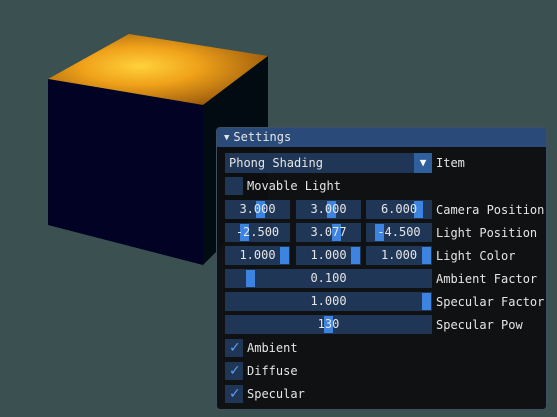 This screenshot has width=557, height=417. I want to click on diffuse-label: Diffuse, so click(272, 371).